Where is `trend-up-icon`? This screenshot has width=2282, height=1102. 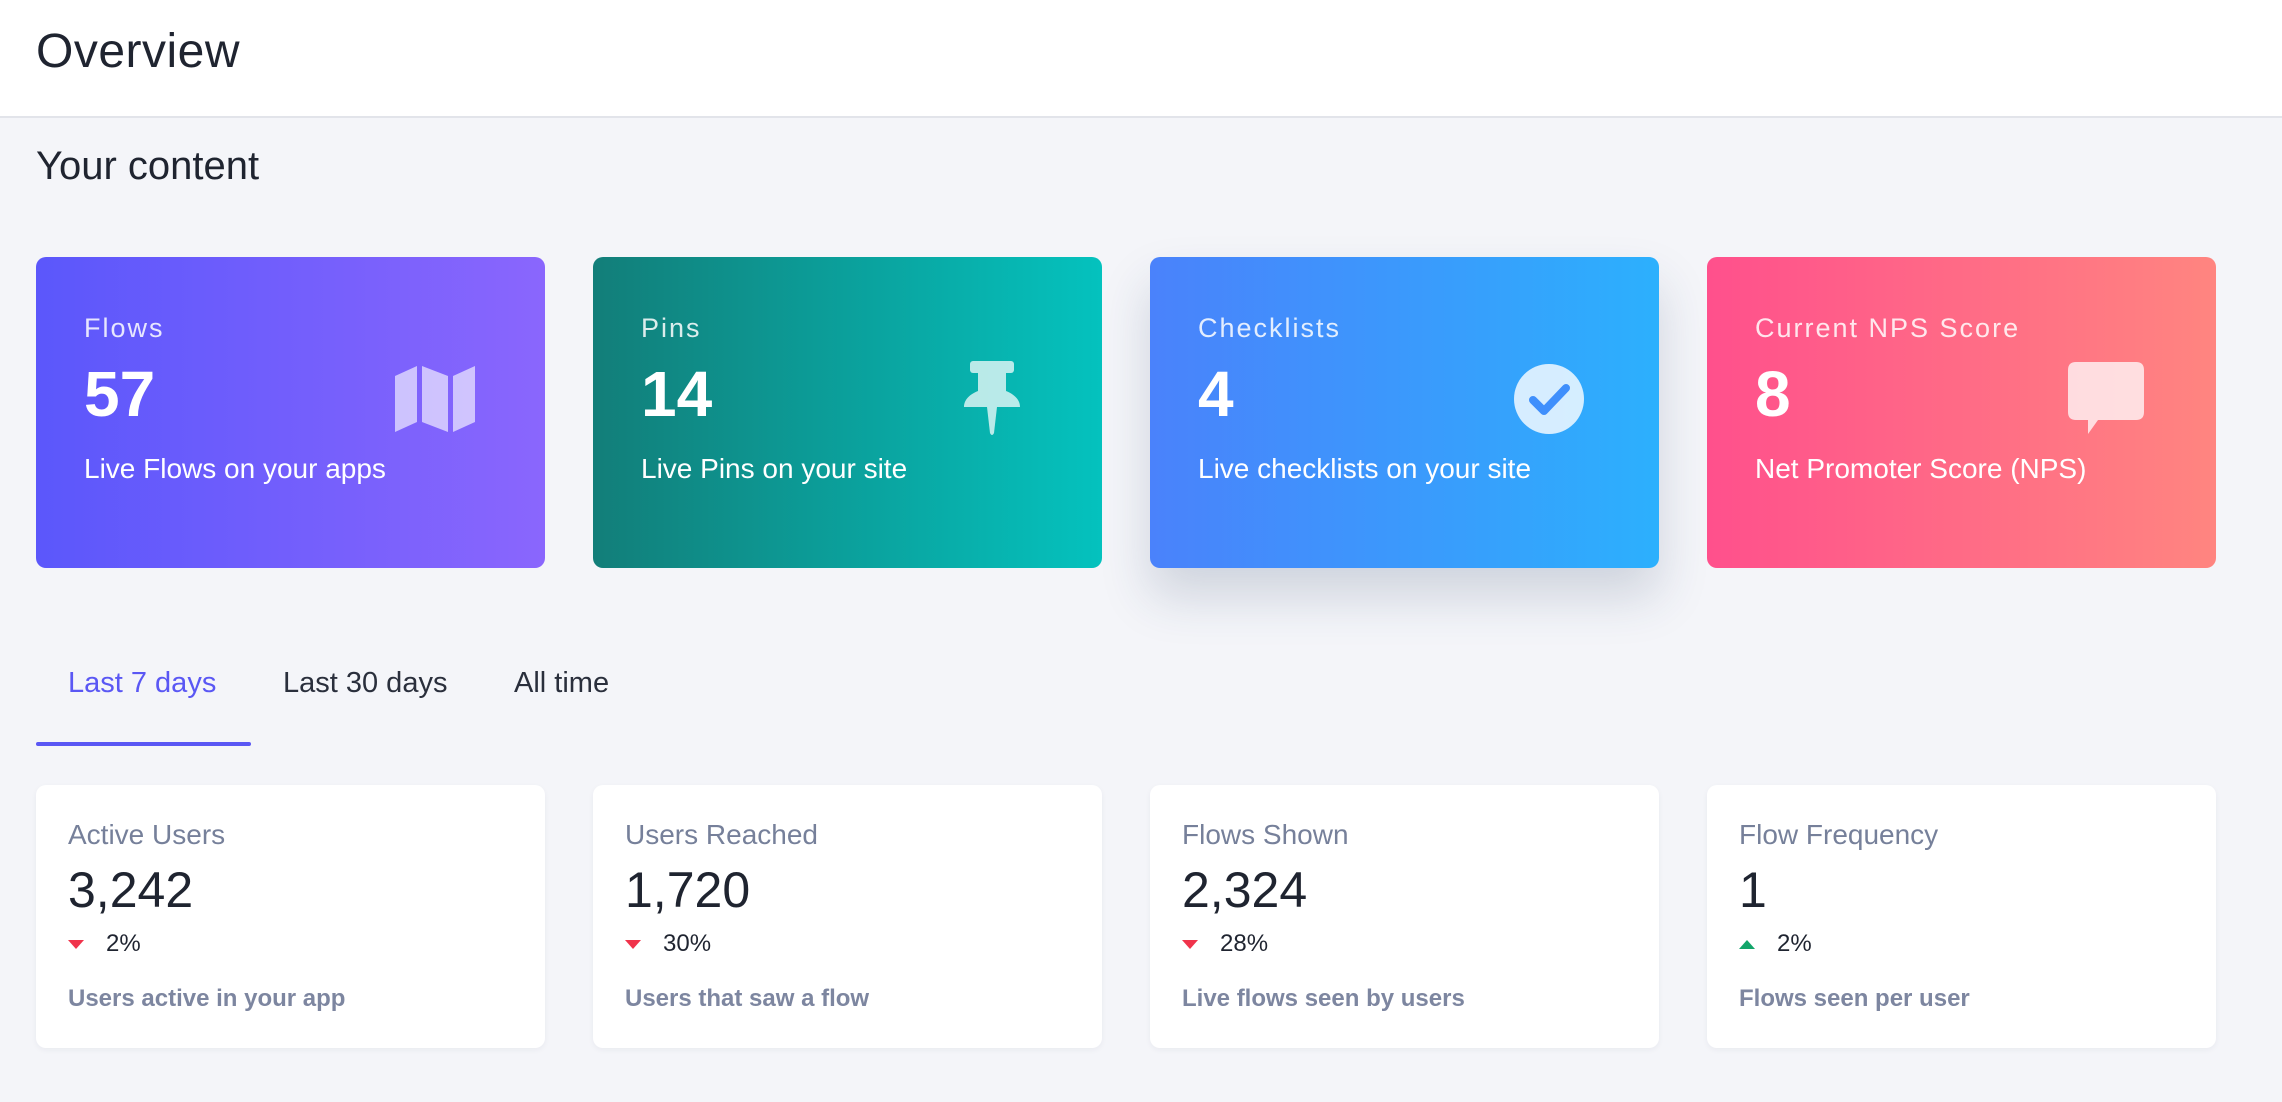 trend-up-icon is located at coordinates (1747, 944).